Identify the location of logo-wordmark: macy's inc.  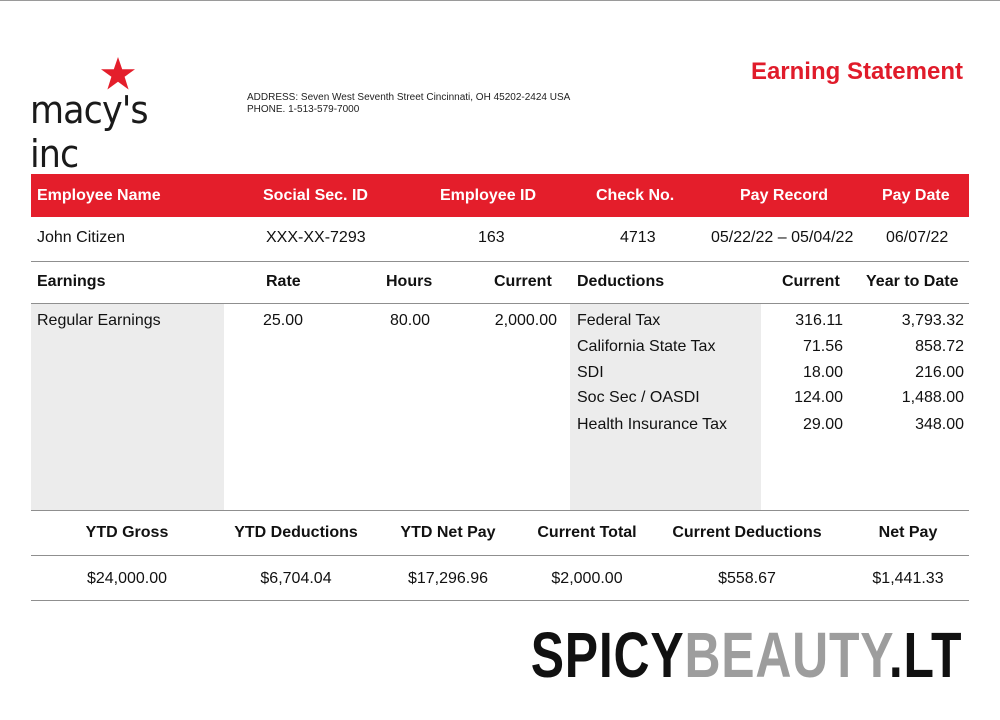
(89, 132).